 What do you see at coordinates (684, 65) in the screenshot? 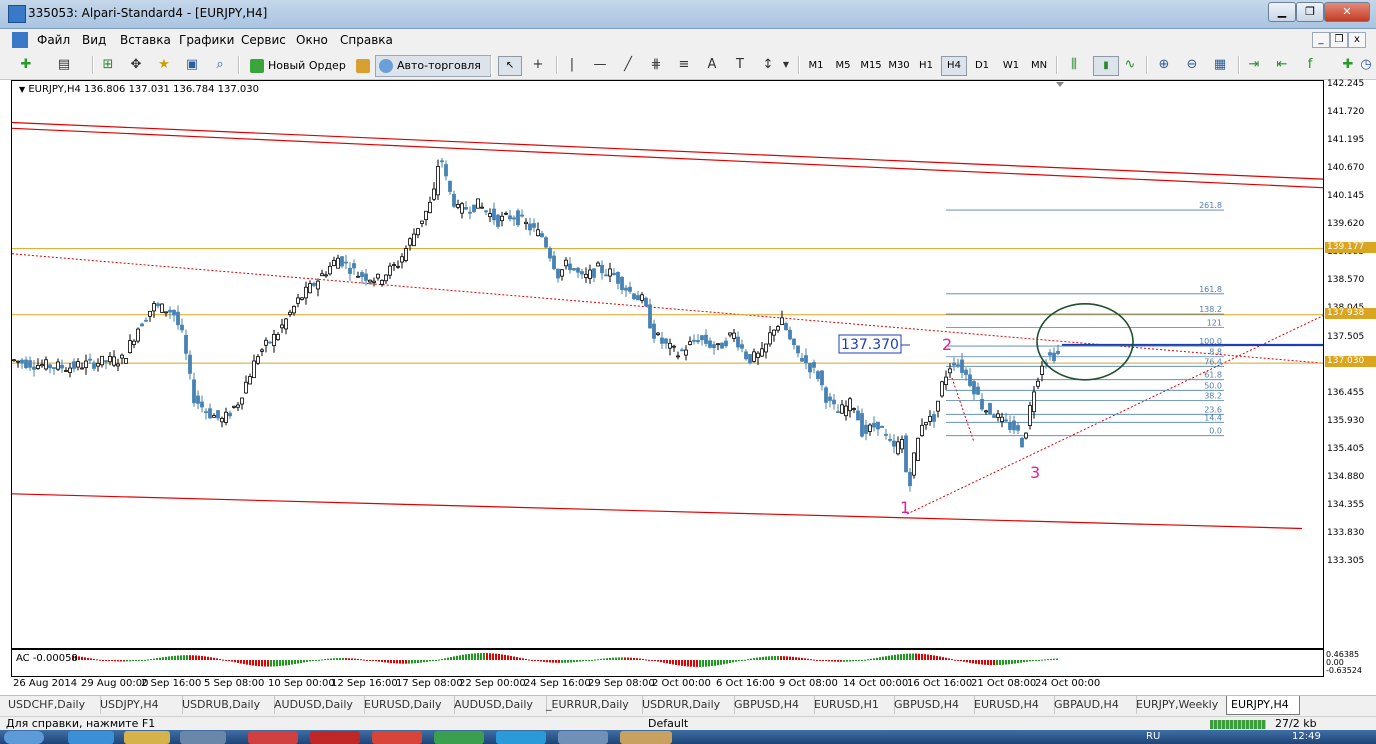
I see `fibonacci-icon: ≡` at bounding box center [684, 65].